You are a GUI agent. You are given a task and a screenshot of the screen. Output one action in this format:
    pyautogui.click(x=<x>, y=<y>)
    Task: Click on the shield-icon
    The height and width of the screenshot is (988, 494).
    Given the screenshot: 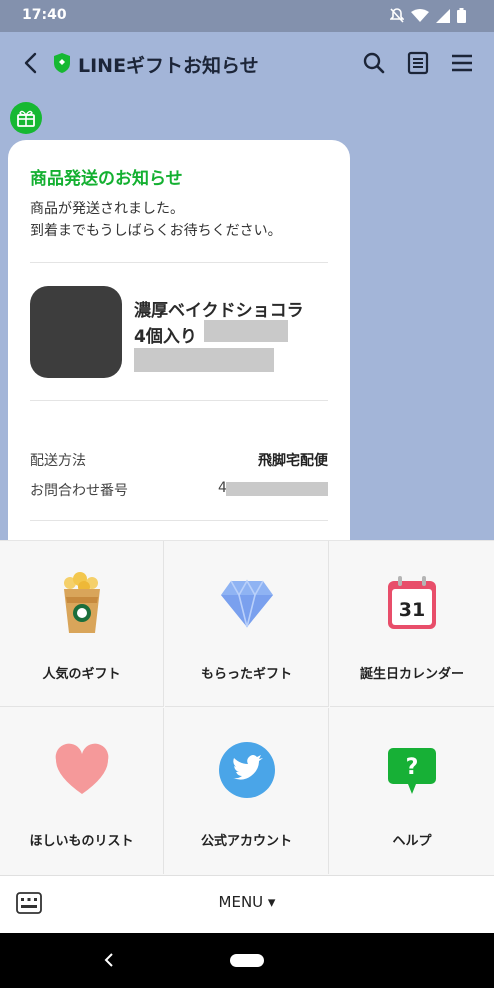 What is the action you would take?
    pyautogui.click(x=62, y=63)
    